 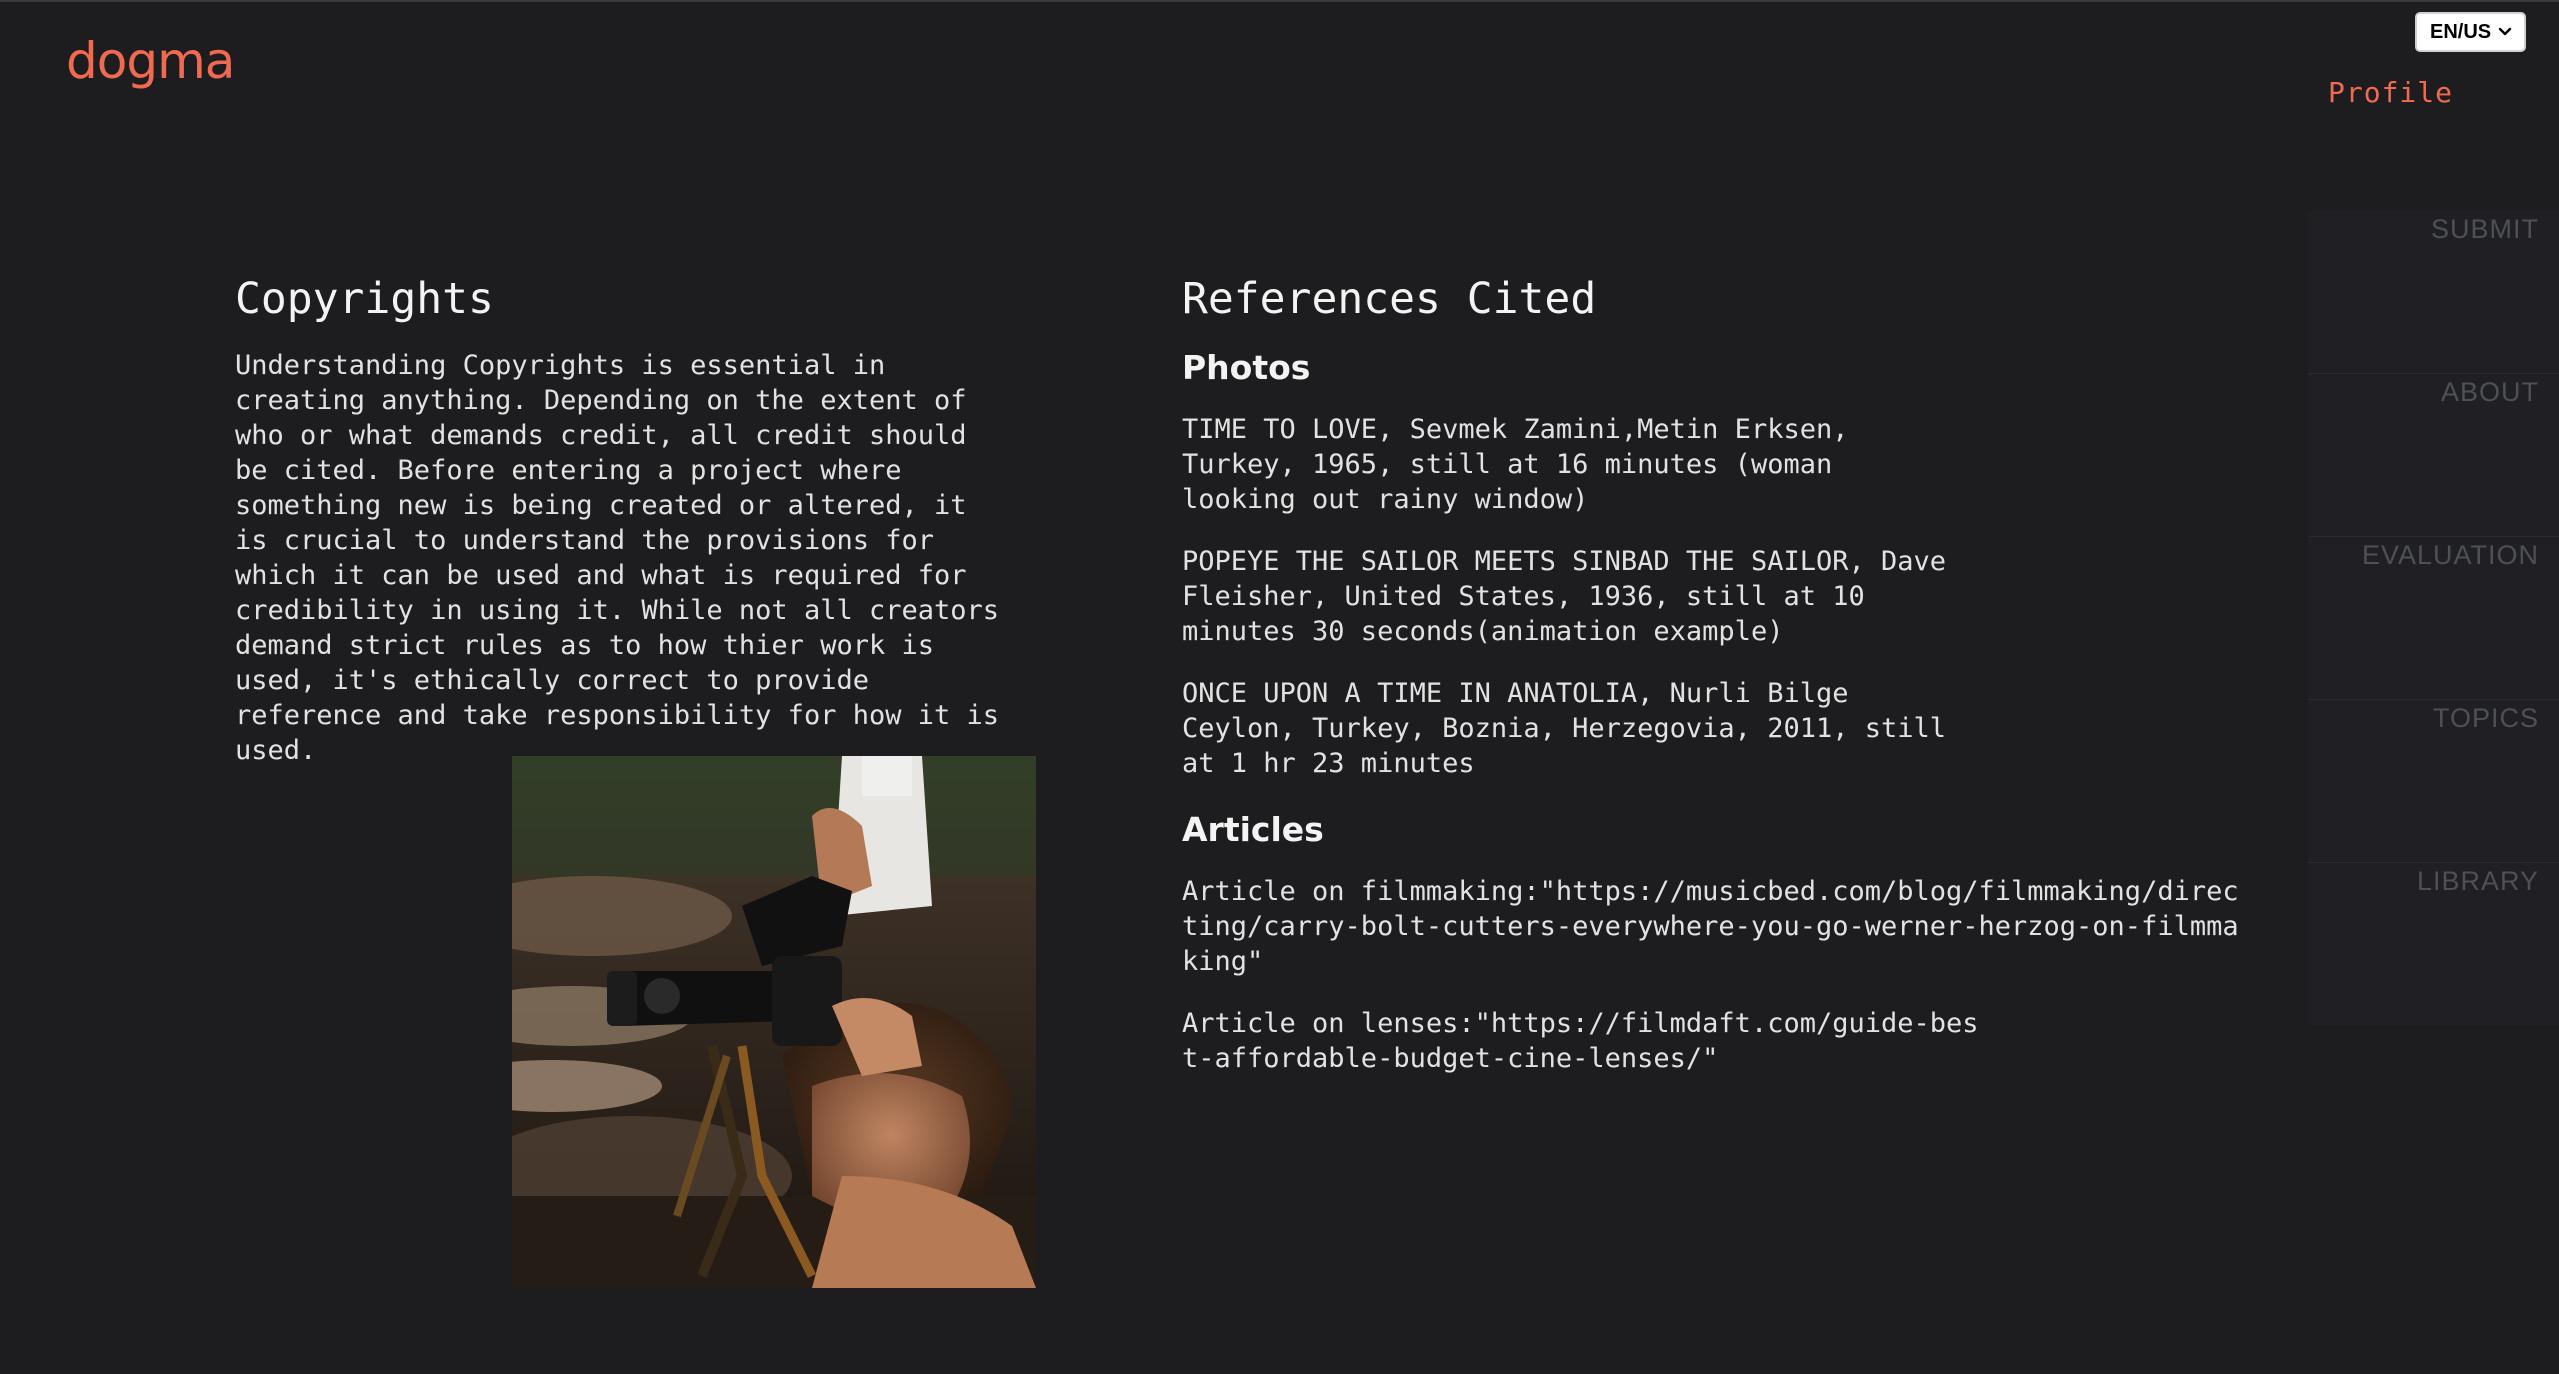 I want to click on language-select: EN/US, so click(x=2470, y=32).